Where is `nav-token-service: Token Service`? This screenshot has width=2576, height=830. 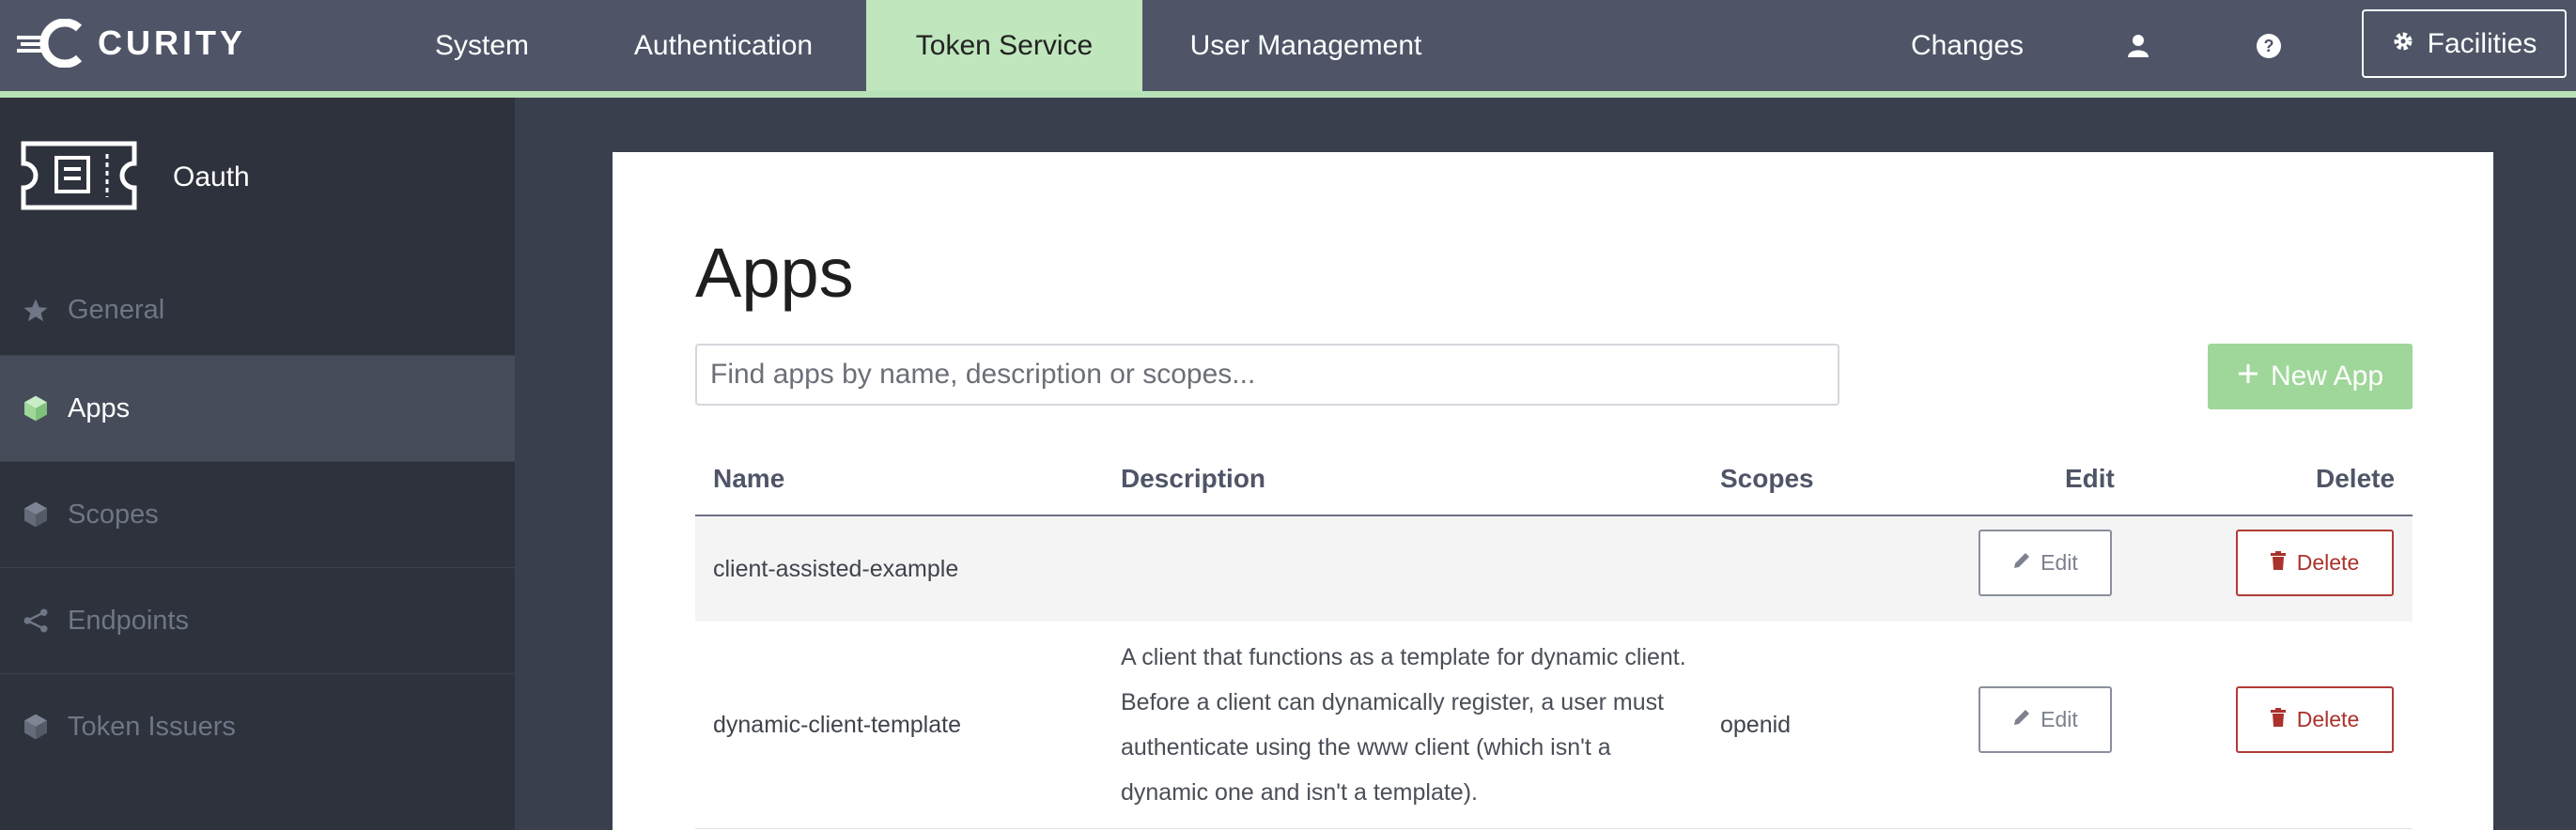 nav-token-service: Token Service is located at coordinates (1004, 45).